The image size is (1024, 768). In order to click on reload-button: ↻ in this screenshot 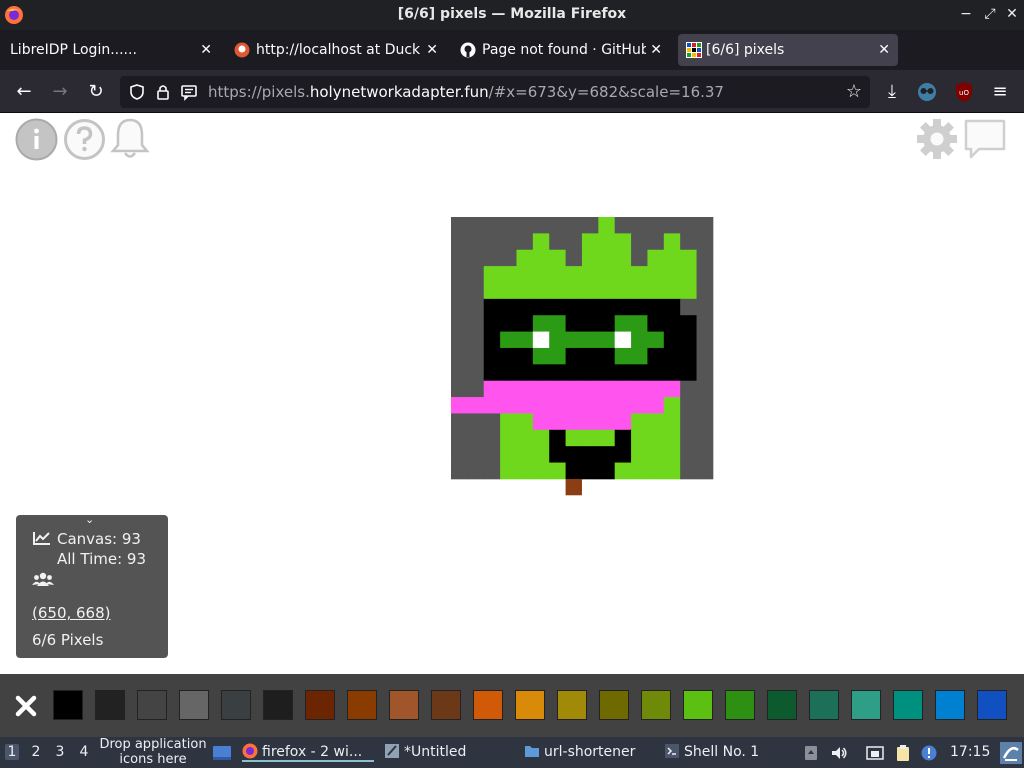, I will do `click(96, 92)`.